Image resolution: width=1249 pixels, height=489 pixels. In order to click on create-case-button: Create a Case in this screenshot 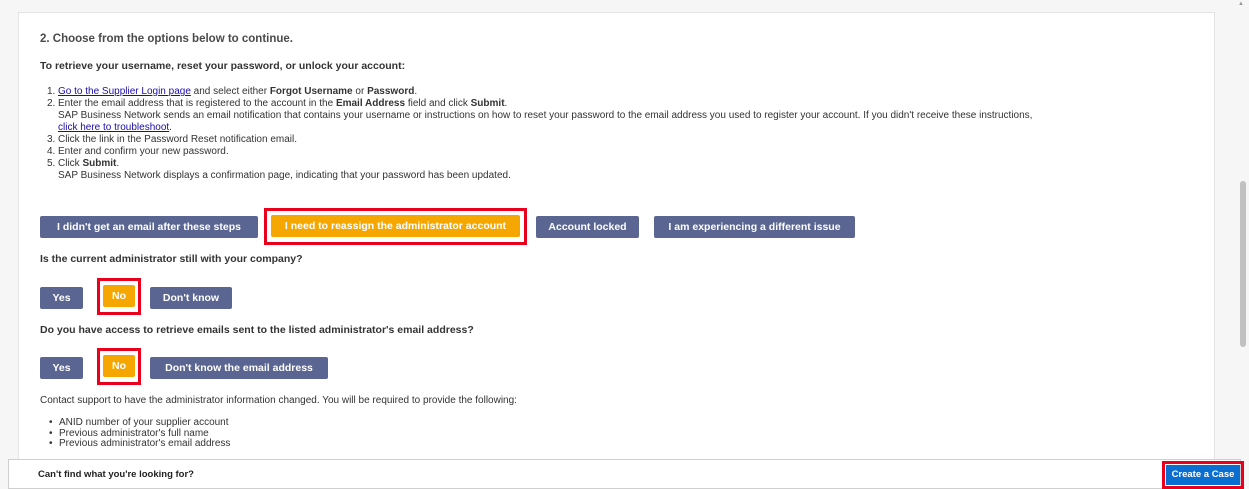, I will do `click(1203, 475)`.